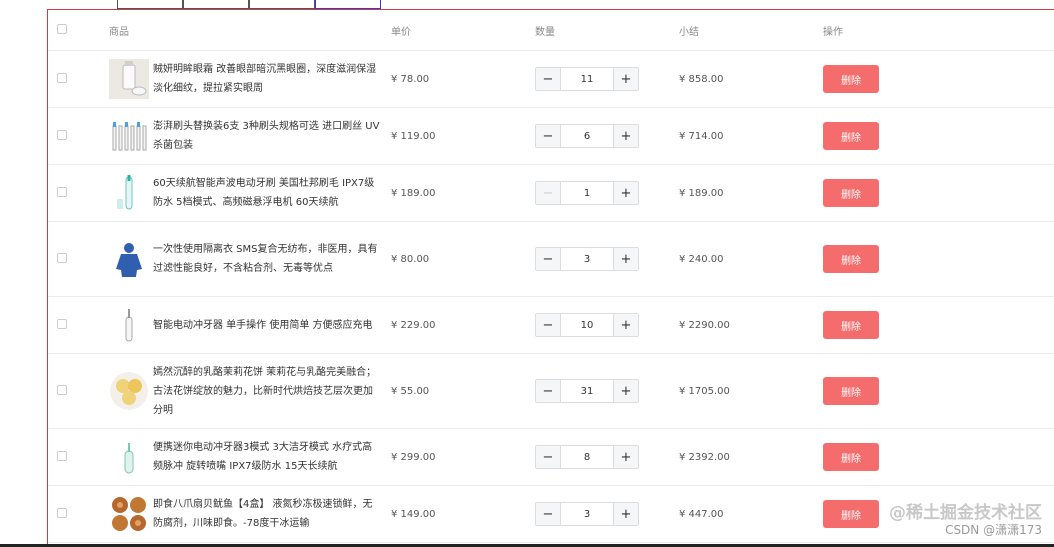  Describe the element at coordinates (129, 193) in the screenshot. I see `toothbrush-icon` at that location.